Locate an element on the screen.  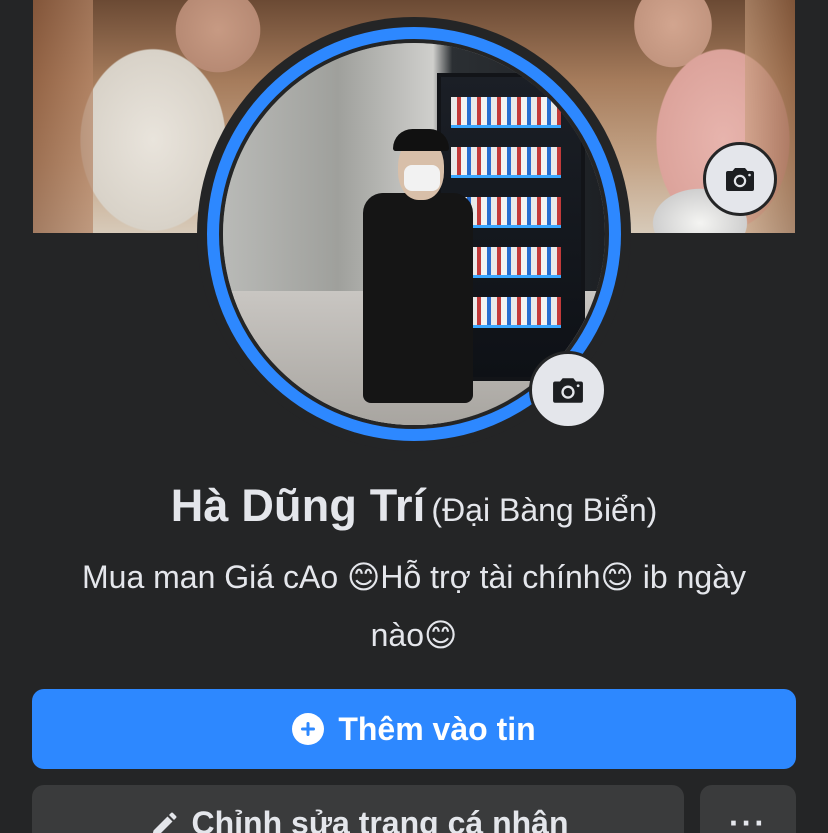
plus-circle-icon is located at coordinates (308, 729).